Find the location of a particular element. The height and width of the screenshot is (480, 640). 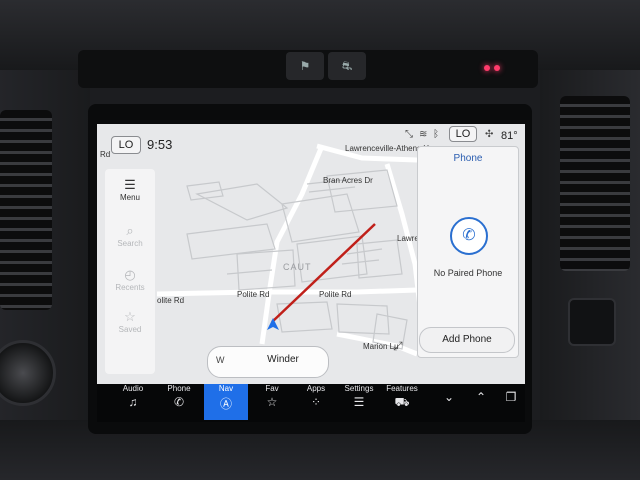

vehicle-icon: ⛟ is located at coordinates (402, 402).